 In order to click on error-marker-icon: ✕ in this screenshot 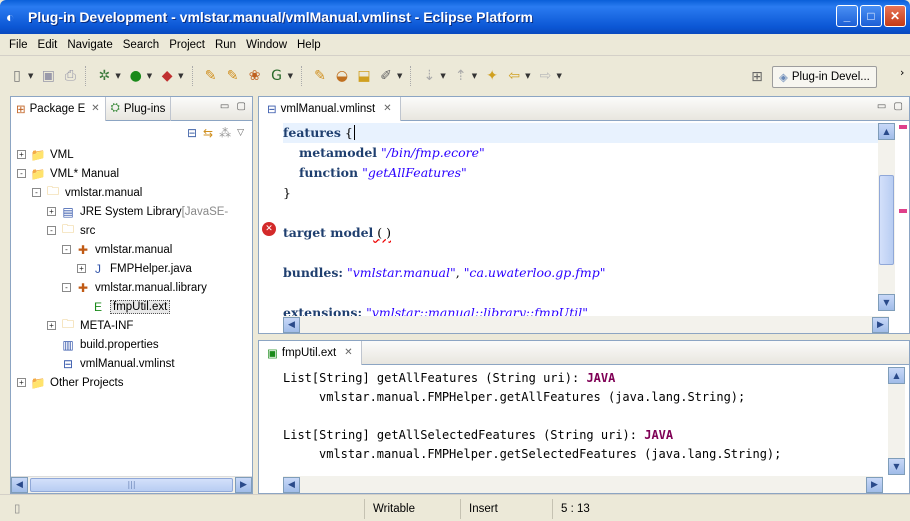, I will do `click(269, 229)`.